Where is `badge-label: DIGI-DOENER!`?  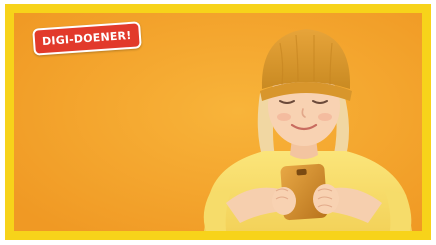
badge-label: DIGI-DOENER! is located at coordinates (86, 38).